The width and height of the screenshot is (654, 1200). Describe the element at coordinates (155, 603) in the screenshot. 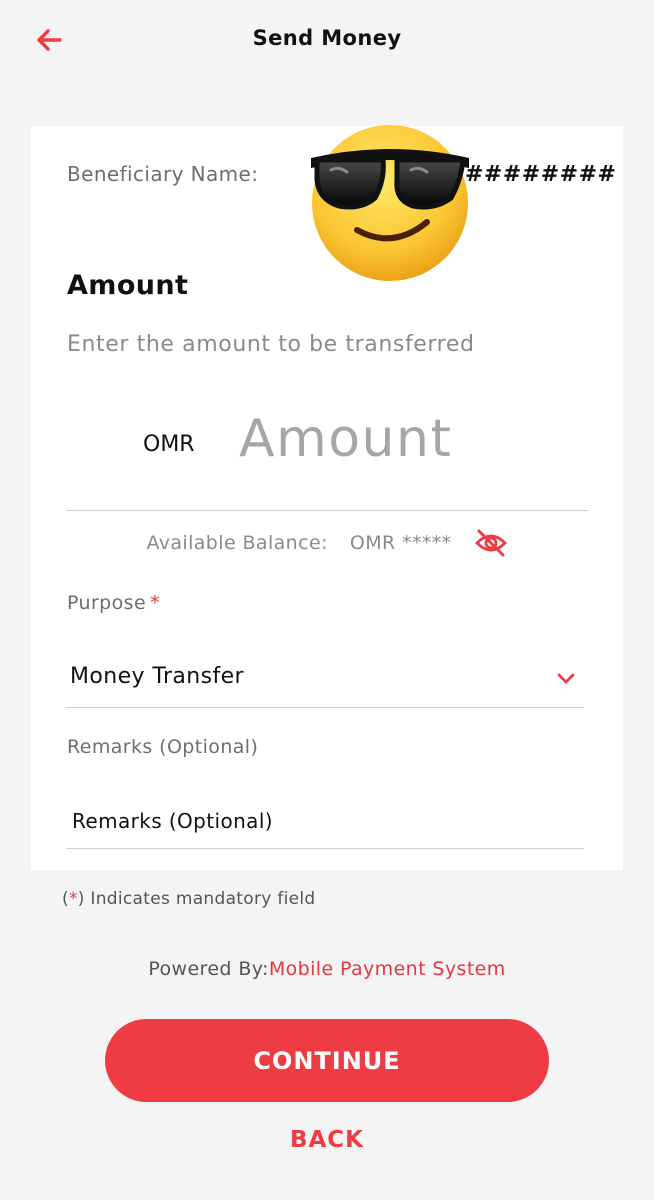

I see `required-asterisk: *` at that location.